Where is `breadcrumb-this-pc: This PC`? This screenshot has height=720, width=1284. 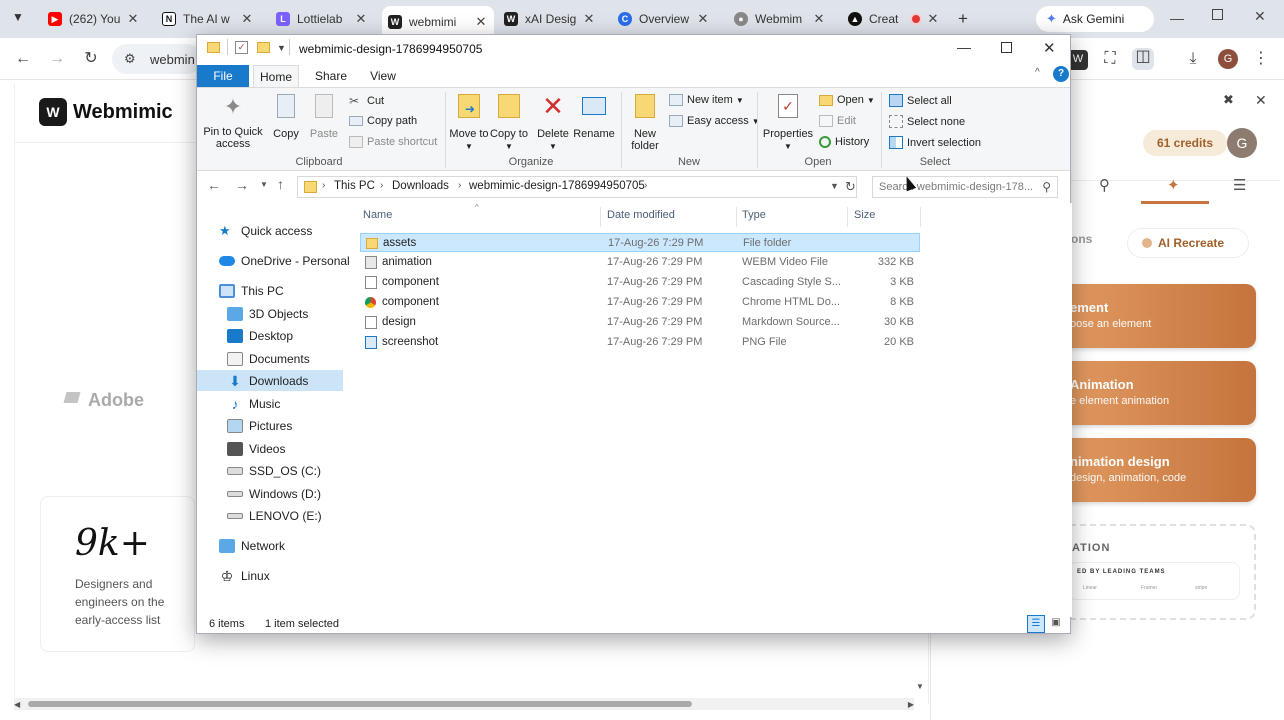
breadcrumb-this-pc: This PC is located at coordinates (354, 186).